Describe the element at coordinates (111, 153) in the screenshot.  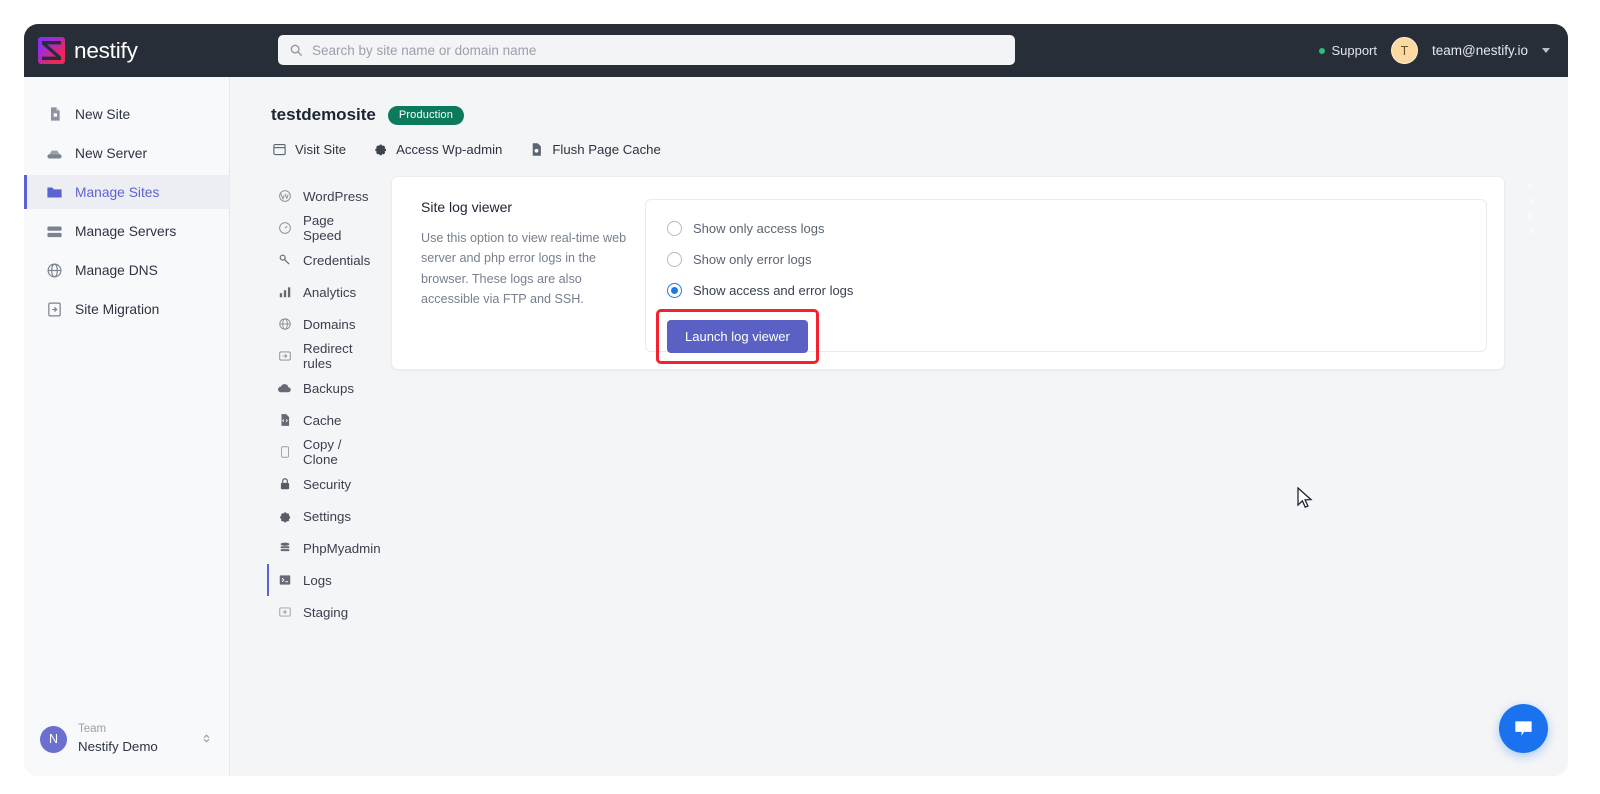
I see `sidebar-item-label: New Server` at that location.